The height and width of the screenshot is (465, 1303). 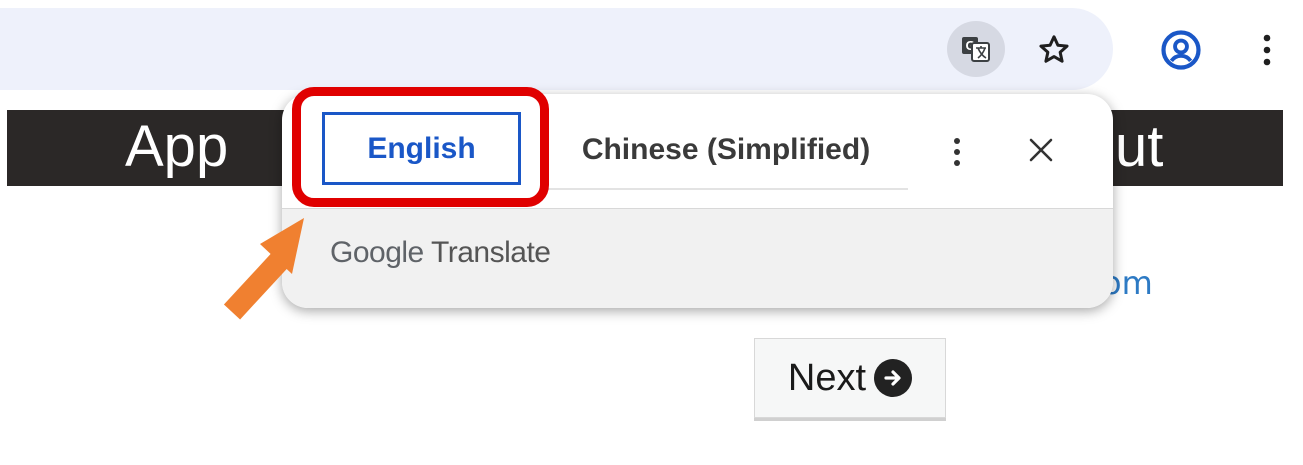 What do you see at coordinates (827, 377) in the screenshot?
I see `next-button-label: Next` at bounding box center [827, 377].